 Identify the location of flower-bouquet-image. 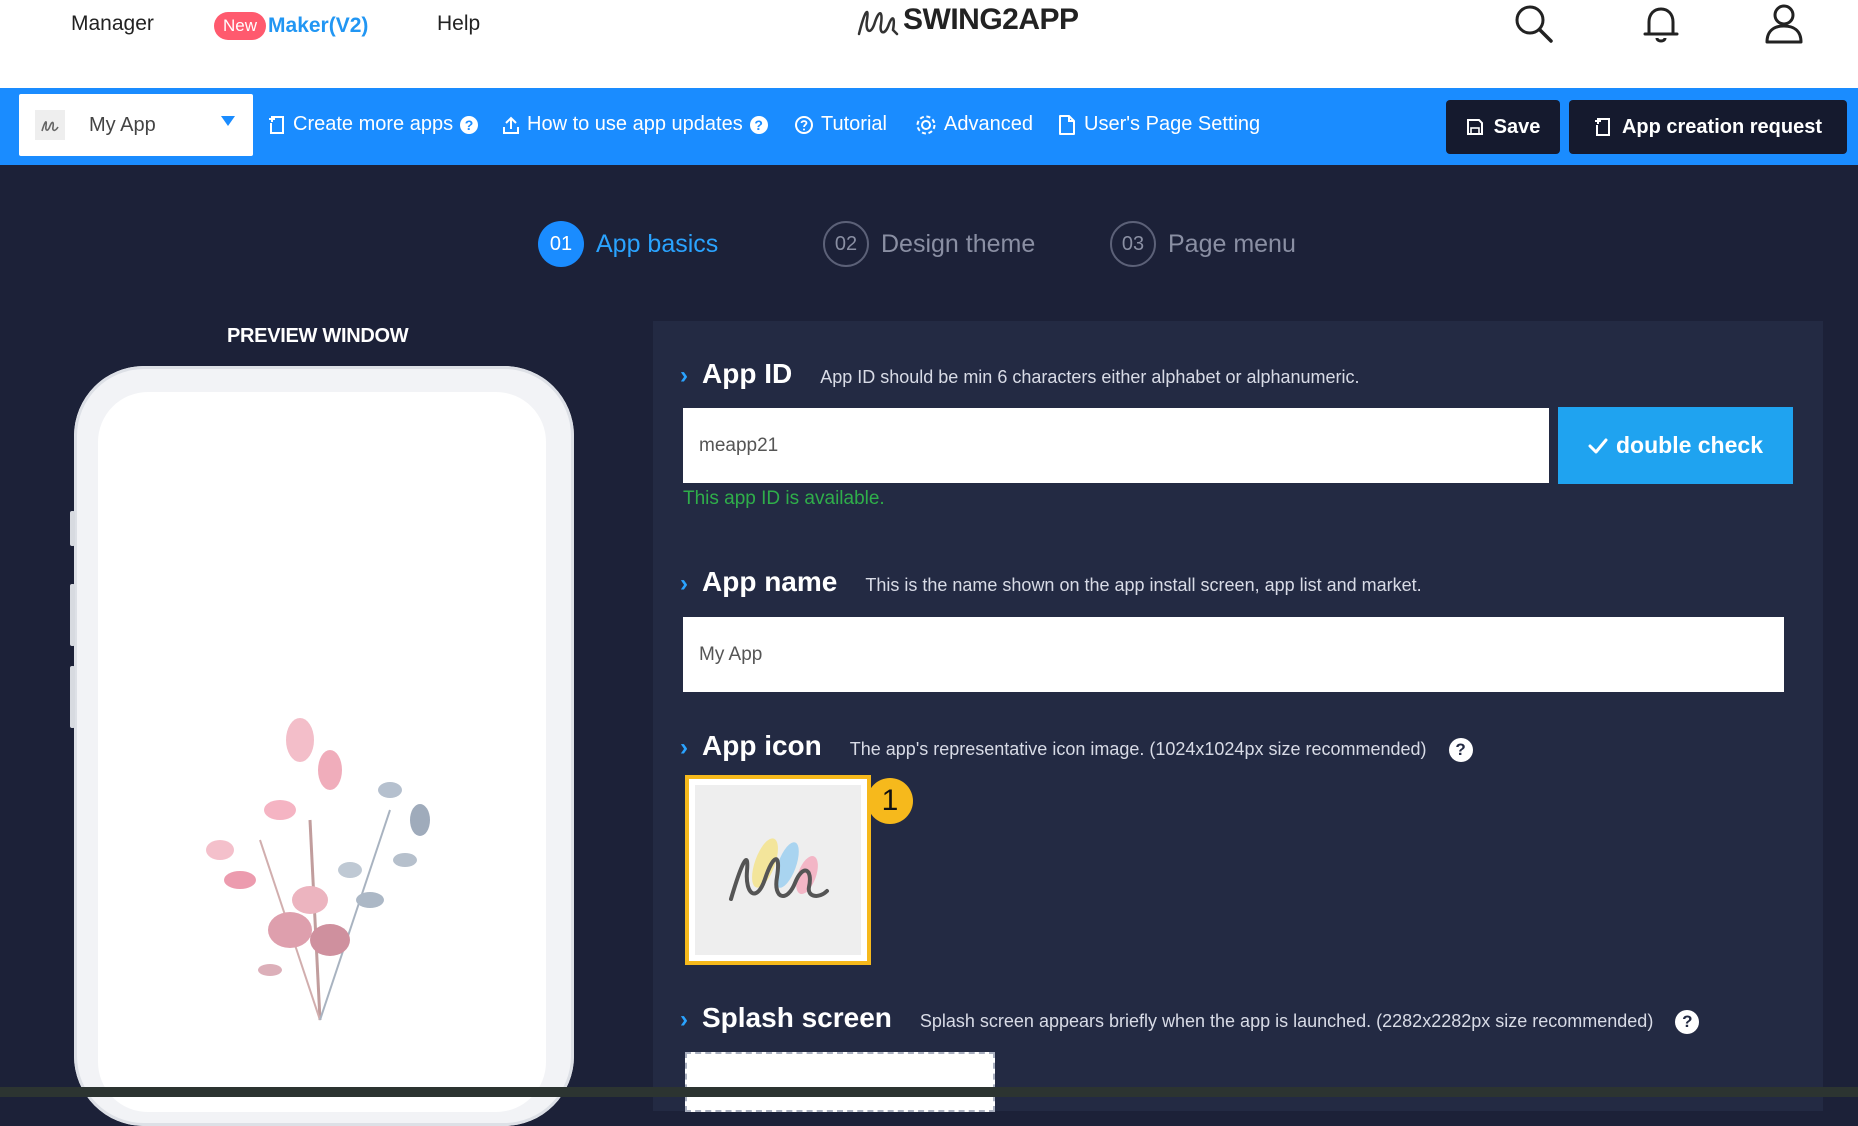
(318, 869).